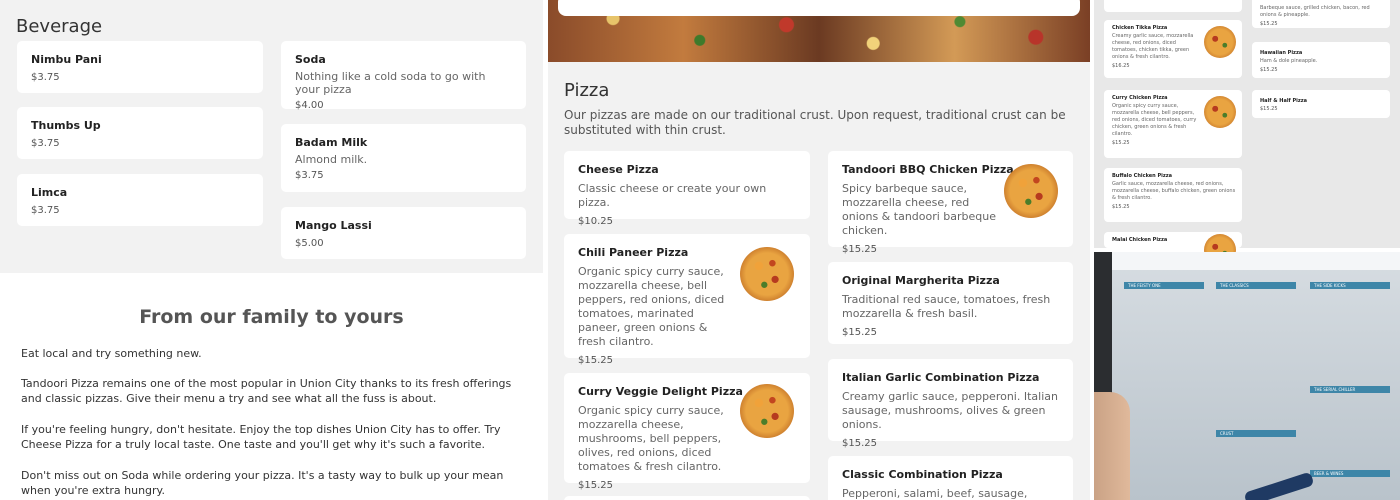 The width and height of the screenshot is (1400, 500). What do you see at coordinates (140, 200) in the screenshot?
I see `menu-item-card: Limca $3.75` at bounding box center [140, 200].